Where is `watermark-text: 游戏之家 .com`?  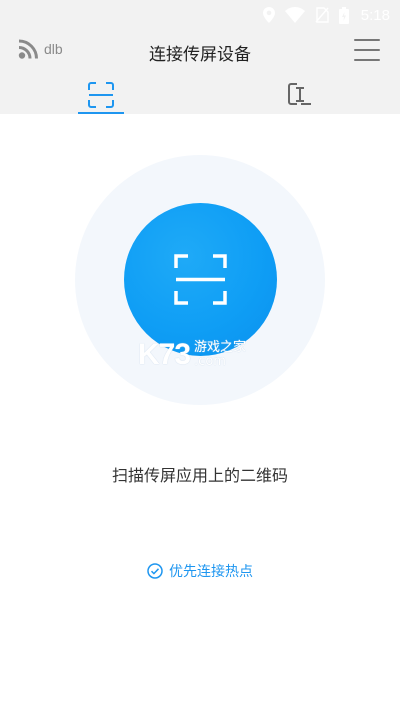
watermark-text: 游戏之家 .com is located at coordinates (220, 355).